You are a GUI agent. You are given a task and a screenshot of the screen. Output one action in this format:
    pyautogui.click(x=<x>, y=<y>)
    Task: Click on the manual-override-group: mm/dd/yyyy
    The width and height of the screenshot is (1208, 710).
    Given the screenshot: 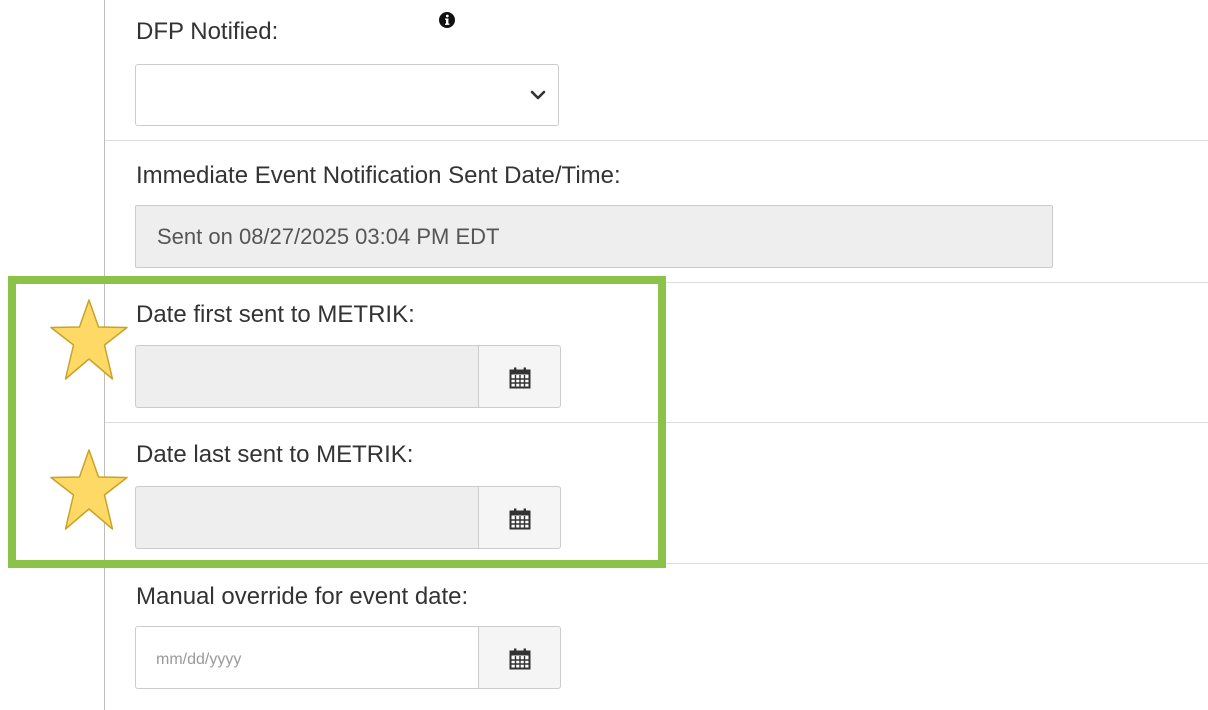 What is the action you would take?
    pyautogui.click(x=348, y=657)
    